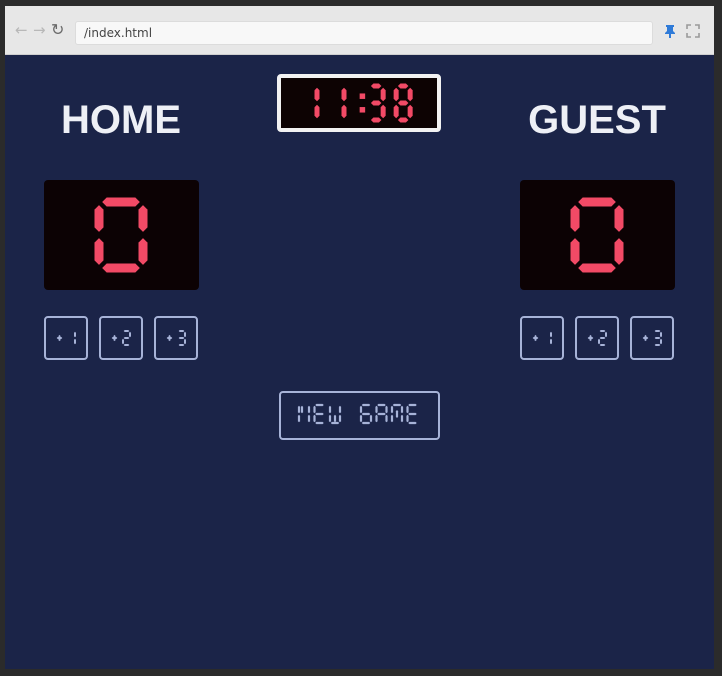 The image size is (722, 676). What do you see at coordinates (670, 31) in the screenshot?
I see `pin-icon` at bounding box center [670, 31].